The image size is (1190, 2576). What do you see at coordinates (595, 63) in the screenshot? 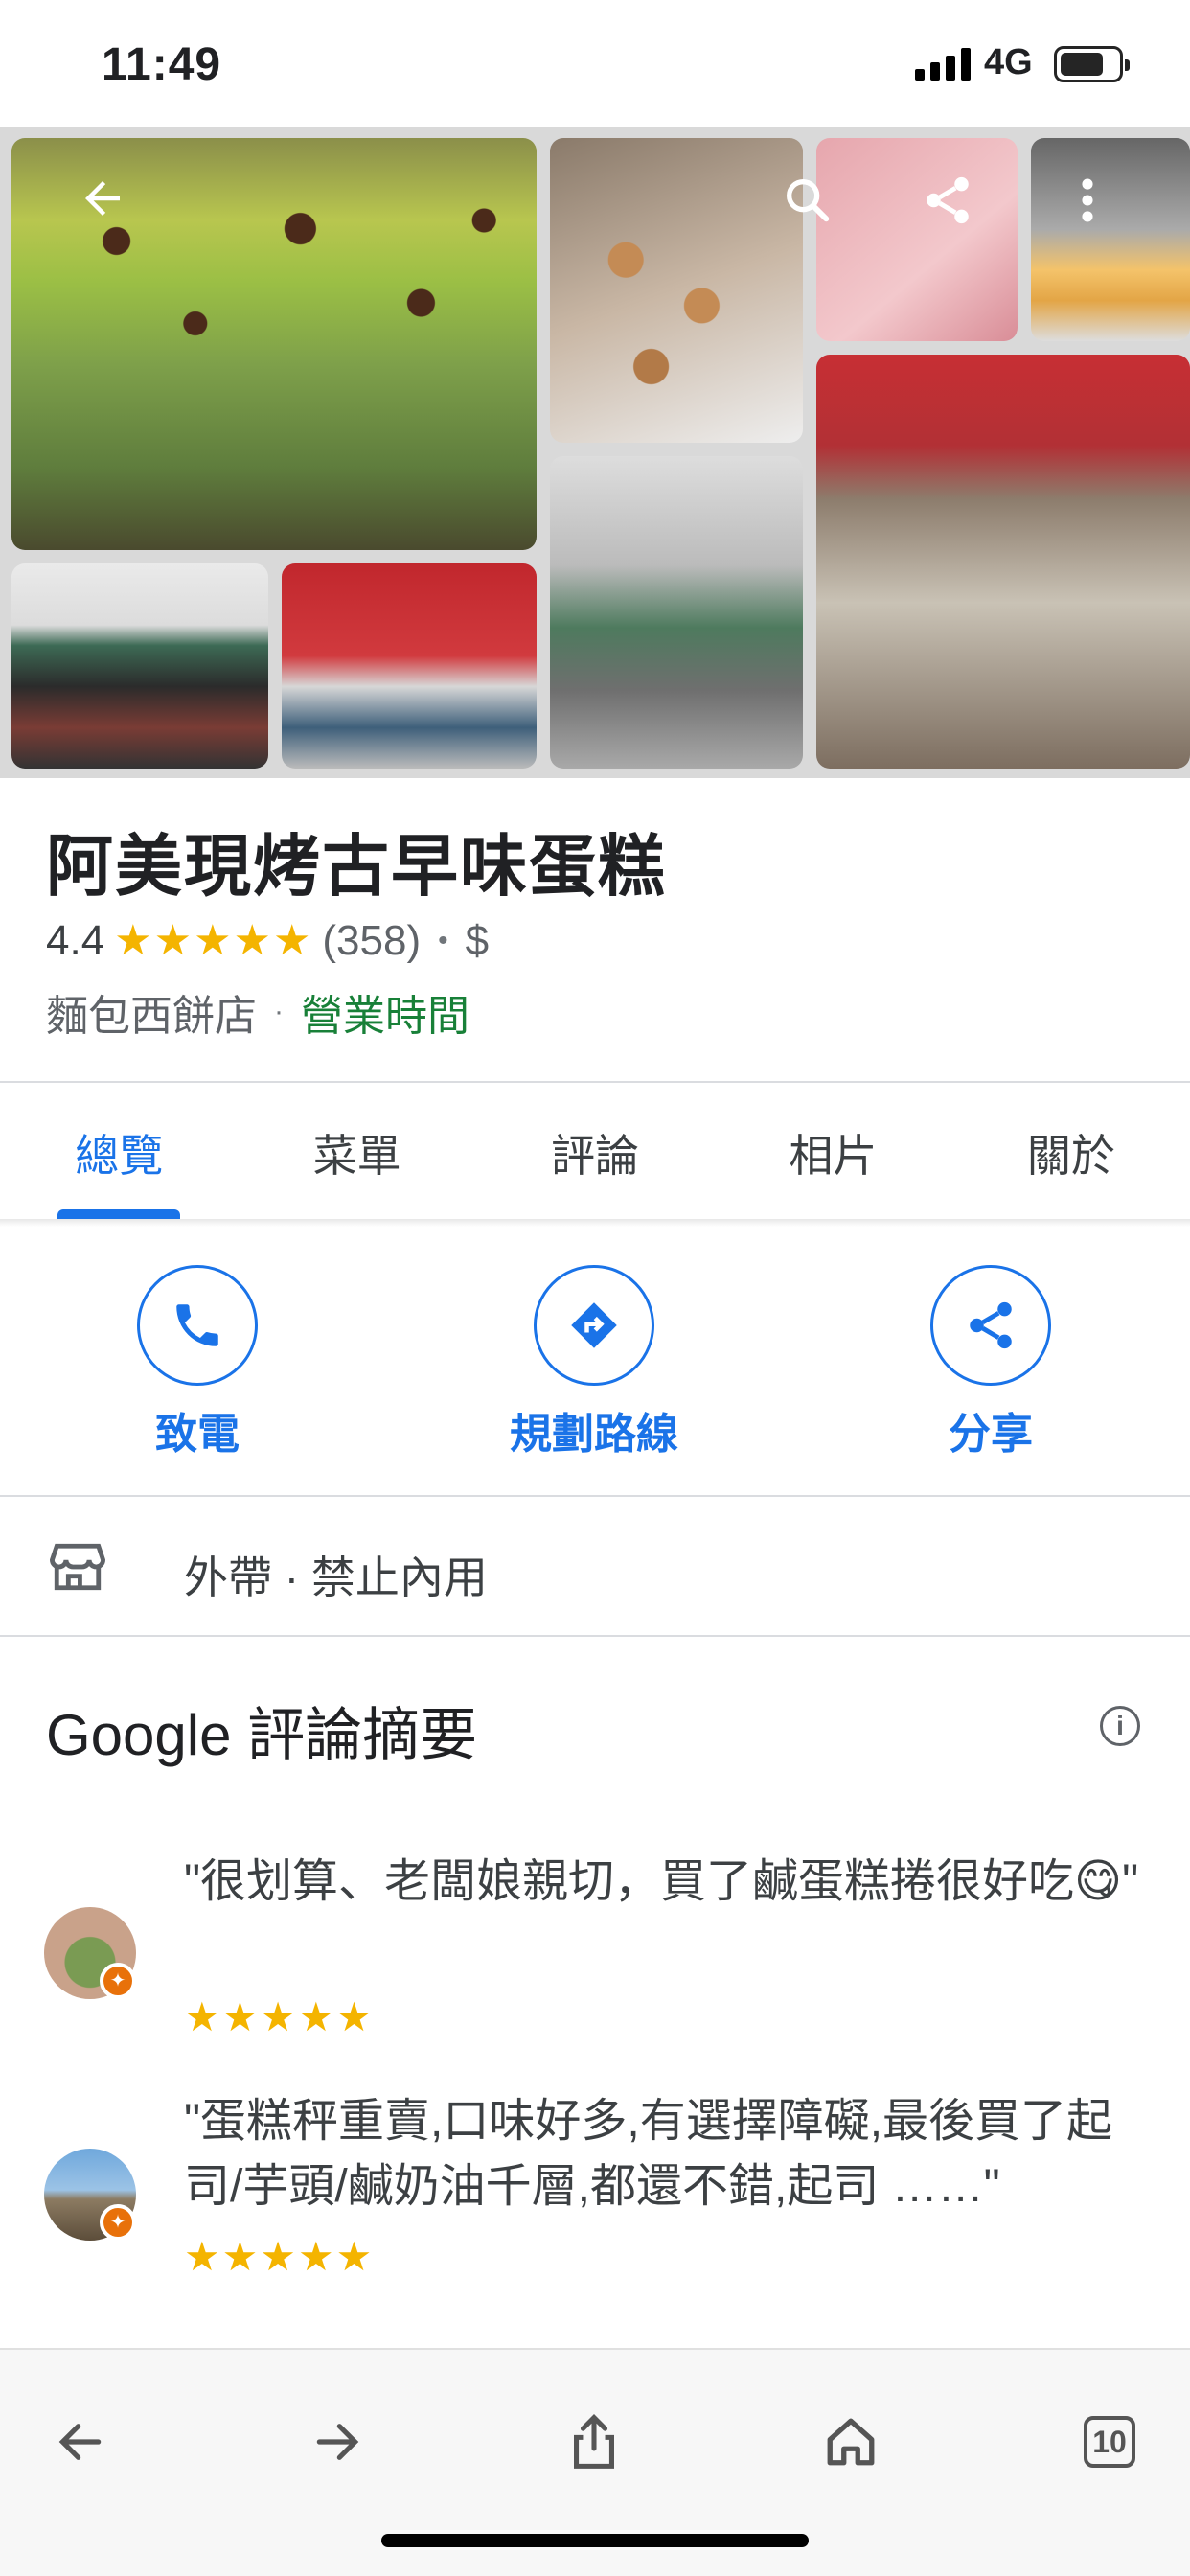
I see `status-bar: 11:49 4G` at bounding box center [595, 63].